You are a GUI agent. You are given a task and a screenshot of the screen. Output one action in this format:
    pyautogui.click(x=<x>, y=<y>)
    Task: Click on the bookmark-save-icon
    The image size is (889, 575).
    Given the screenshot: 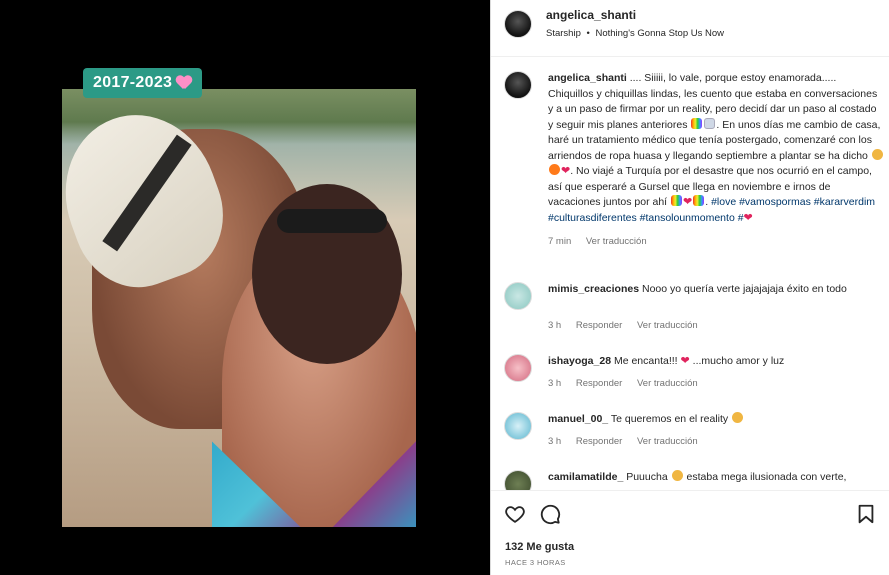 What is the action you would take?
    pyautogui.click(x=866, y=514)
    